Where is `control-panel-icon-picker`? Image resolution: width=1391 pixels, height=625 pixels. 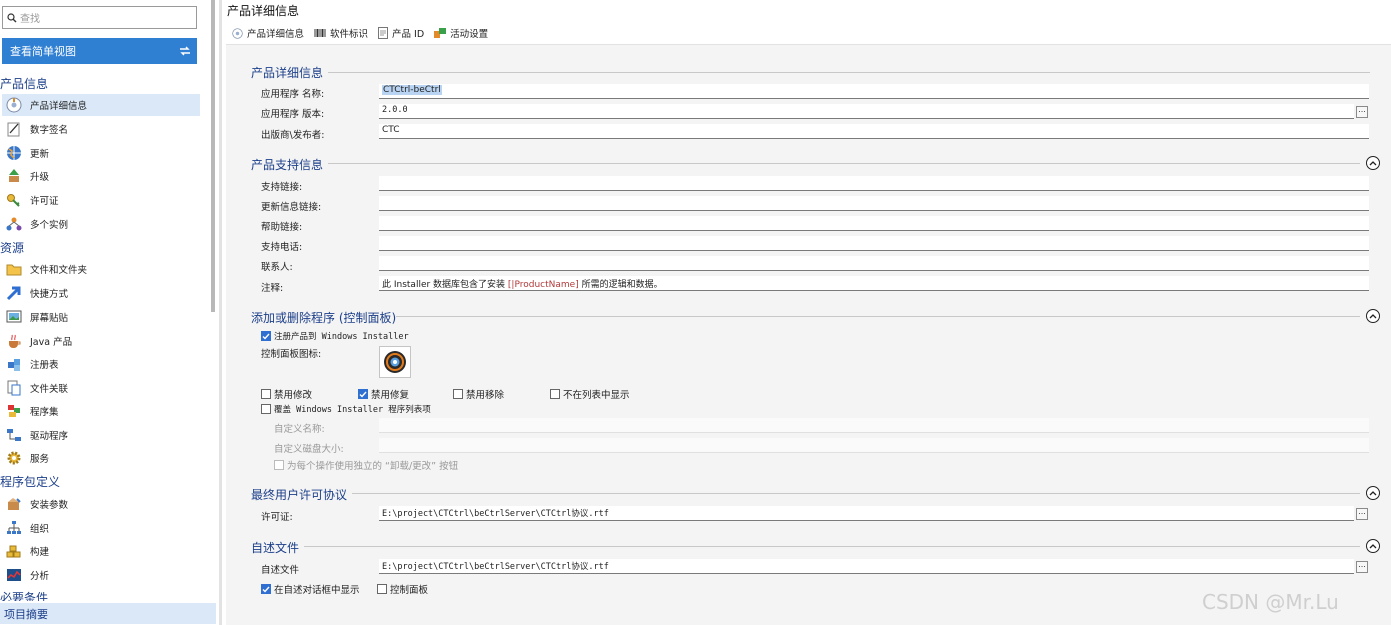
control-panel-icon-picker is located at coordinates (395, 362).